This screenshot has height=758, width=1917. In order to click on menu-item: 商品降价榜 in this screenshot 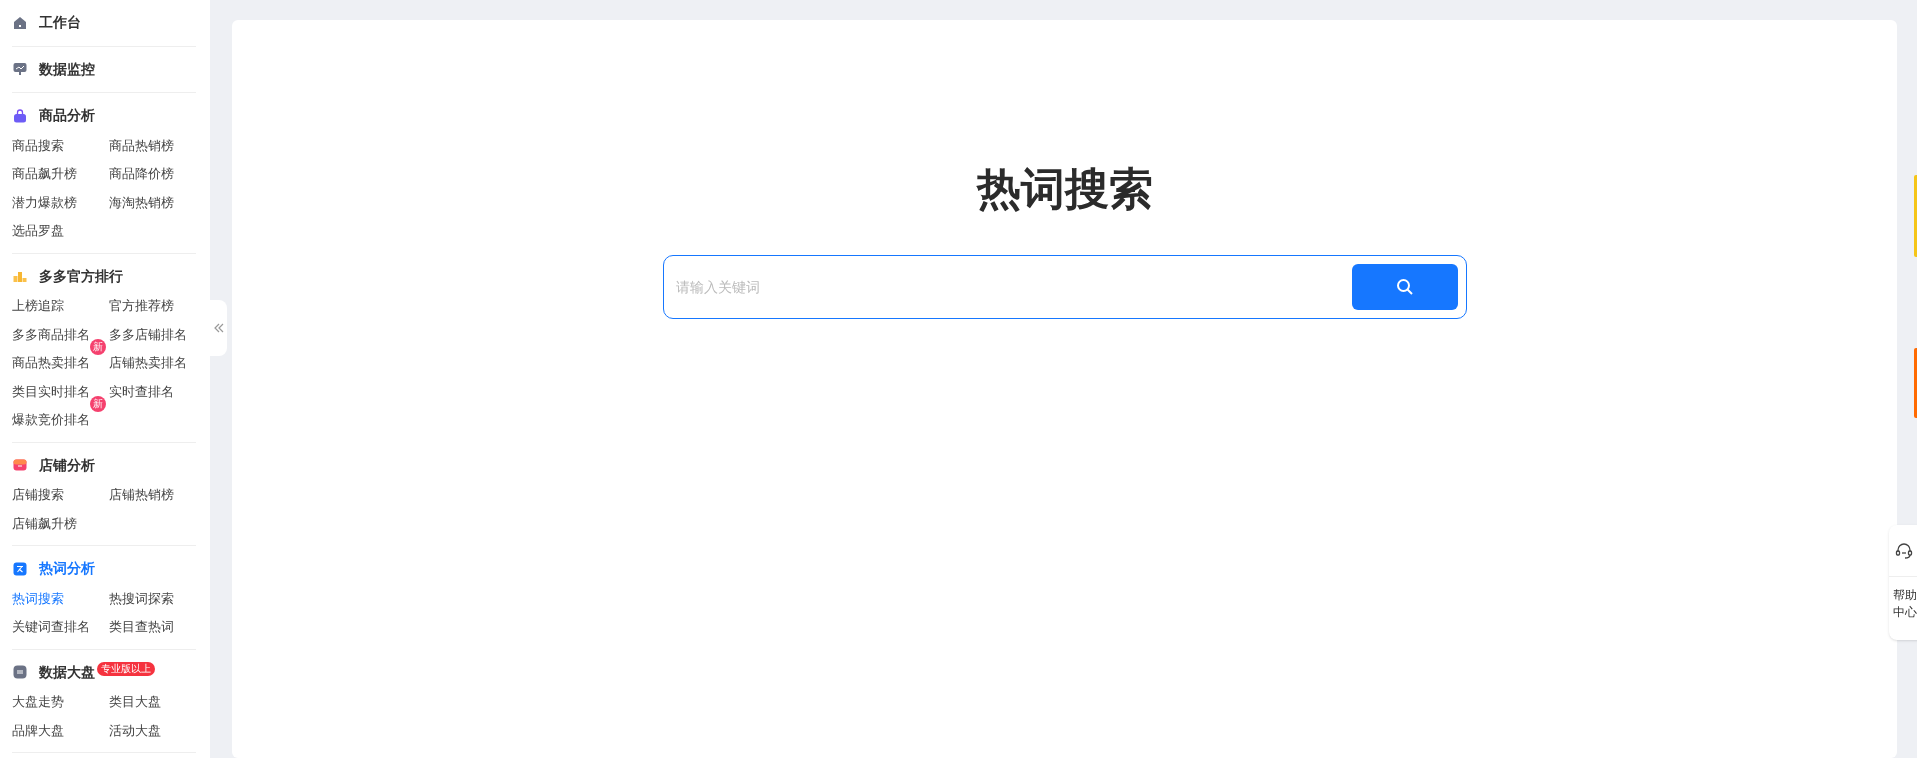, I will do `click(141, 174)`.